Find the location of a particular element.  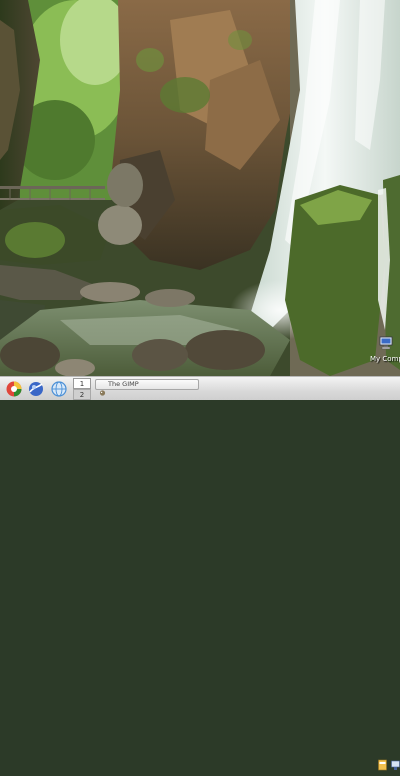

task-button-gimp: The GIMP is located at coordinates (147, 387).